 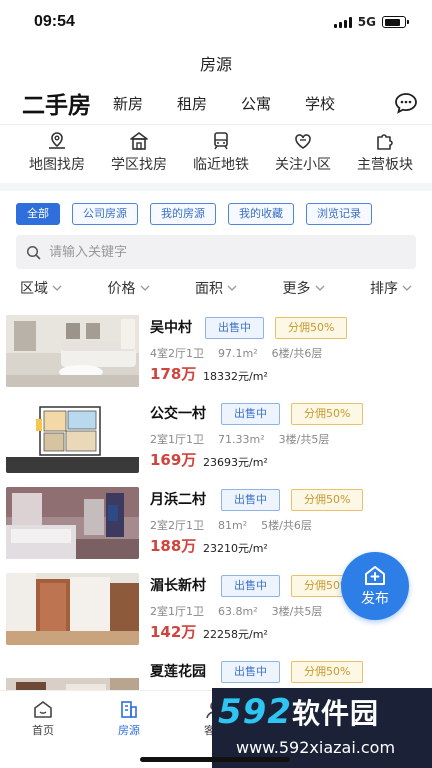 I want to click on listing-area: 81m², so click(x=233, y=525).